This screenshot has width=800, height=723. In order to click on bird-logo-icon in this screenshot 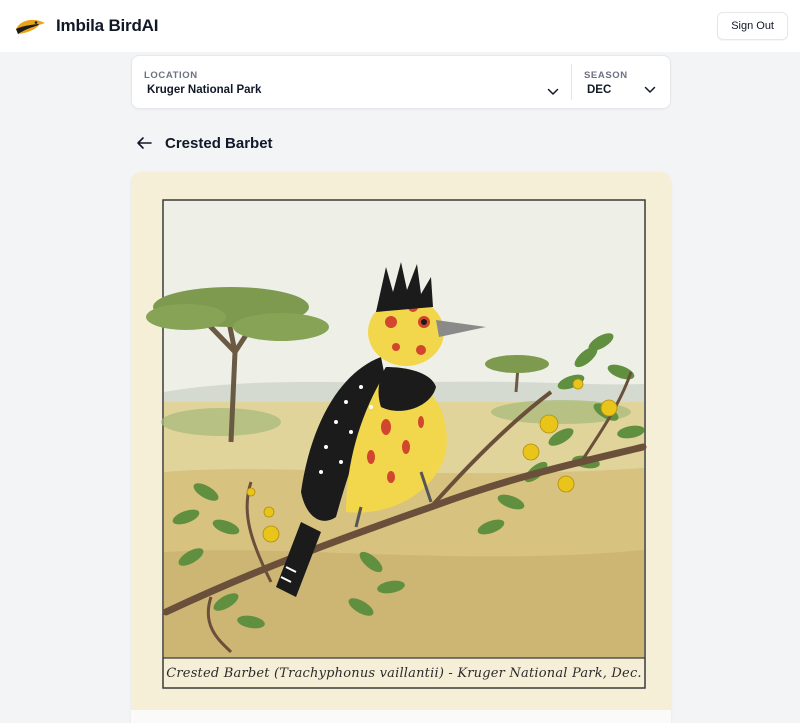, I will do `click(30, 26)`.